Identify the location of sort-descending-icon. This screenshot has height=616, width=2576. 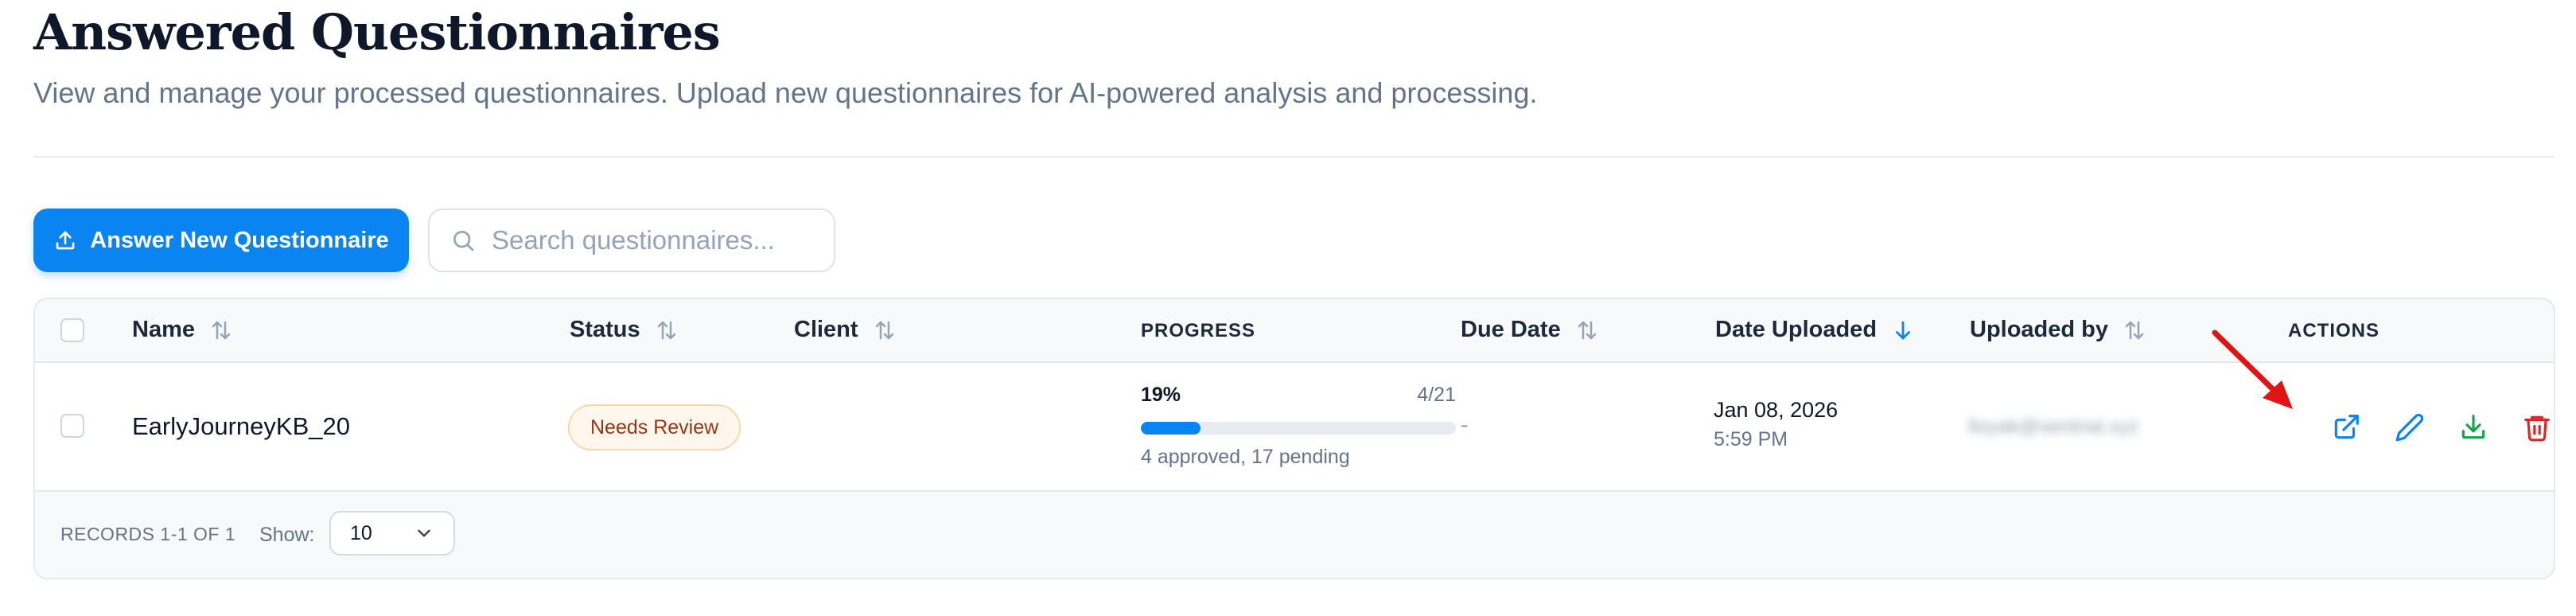
(1903, 330).